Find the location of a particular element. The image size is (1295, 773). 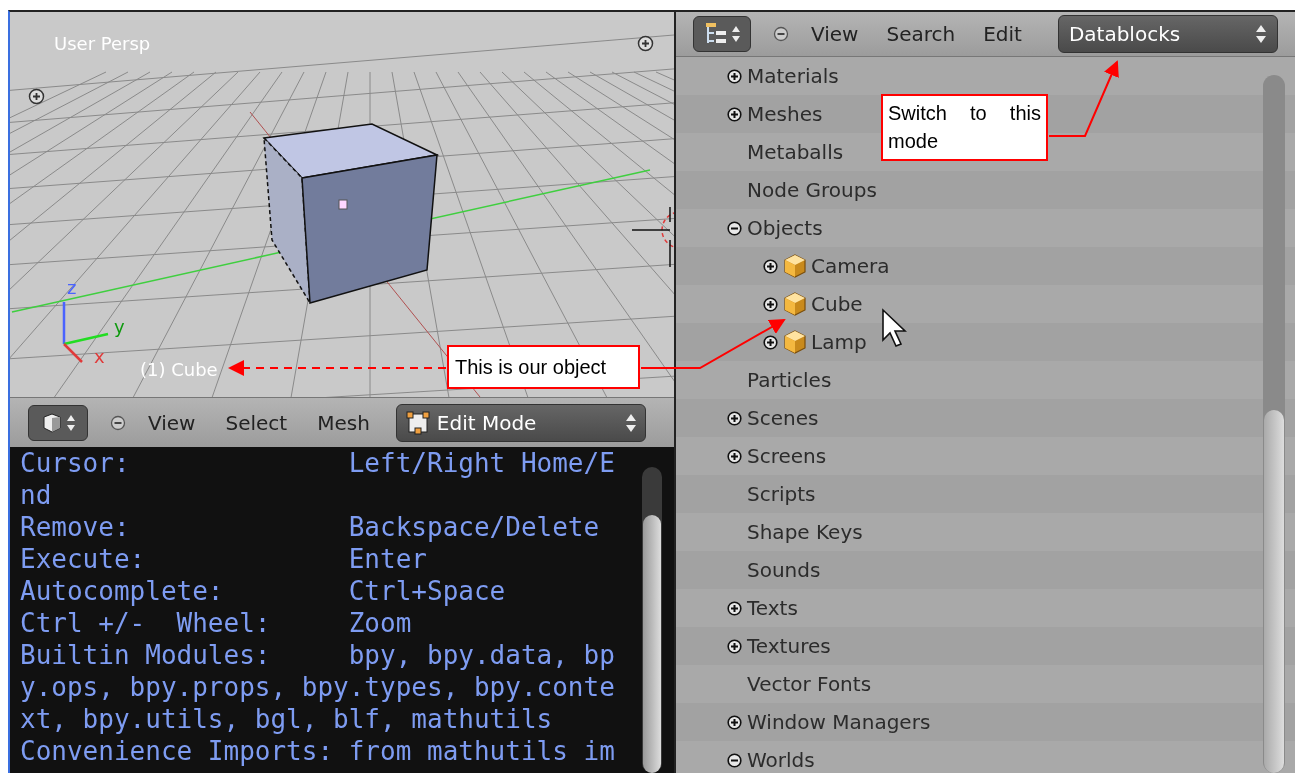

menu-item: Mesh is located at coordinates (343, 422).